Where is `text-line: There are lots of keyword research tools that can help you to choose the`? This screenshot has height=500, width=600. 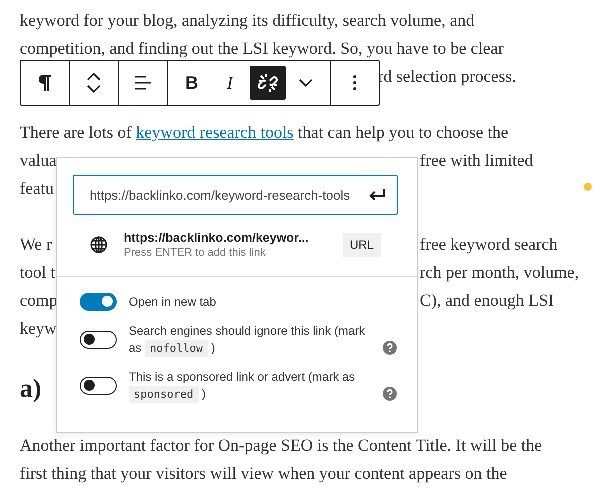
text-line: There are lots of keyword research tools that can help you to choose the is located at coordinates (264, 132).